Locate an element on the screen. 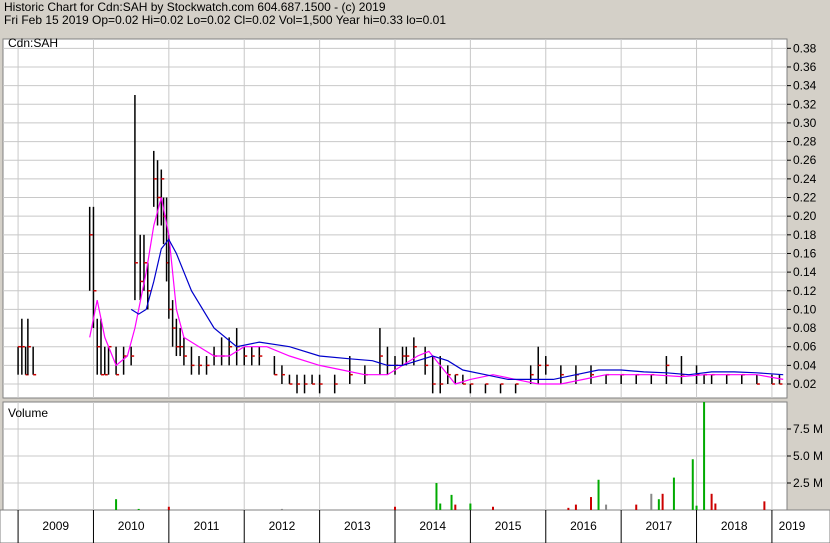 This screenshot has height=543, width=830. y-tick-label: 0.04 is located at coordinates (805, 365).